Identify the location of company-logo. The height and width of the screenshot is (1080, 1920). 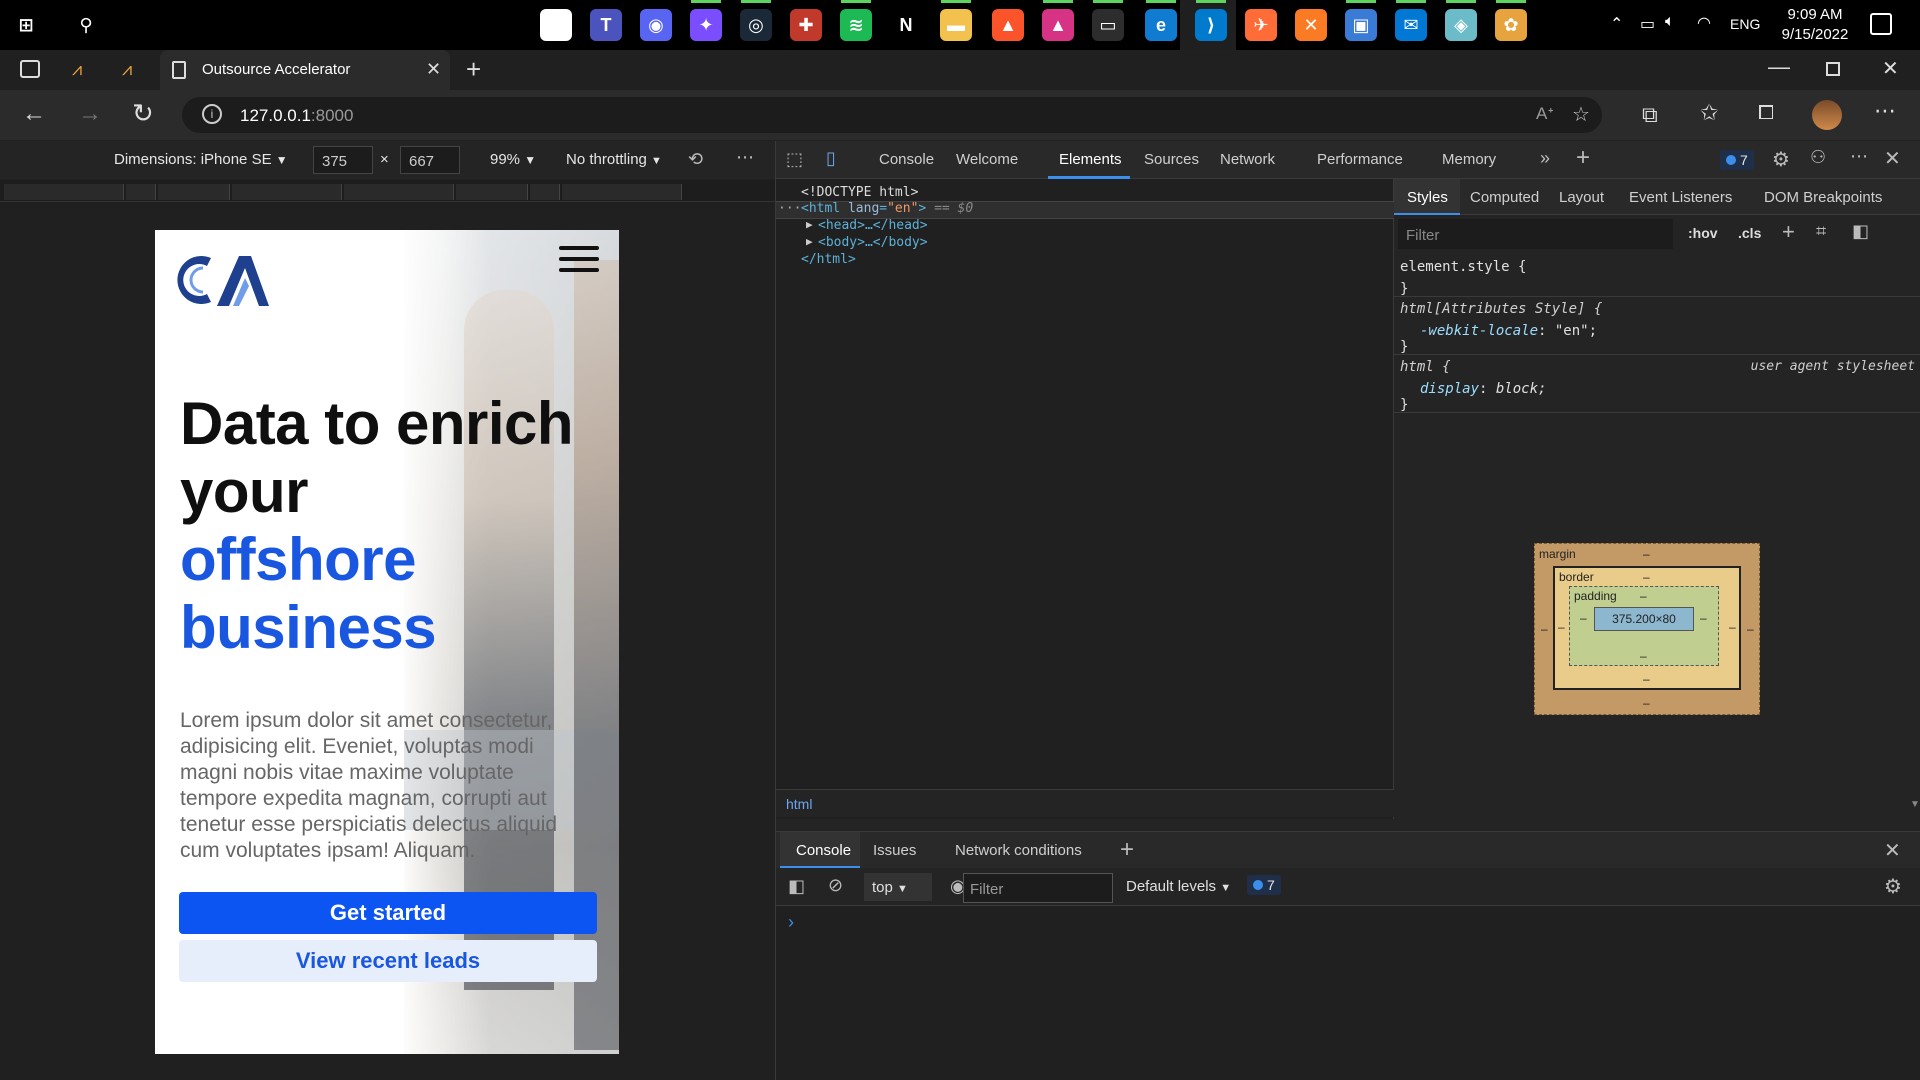
(223, 280).